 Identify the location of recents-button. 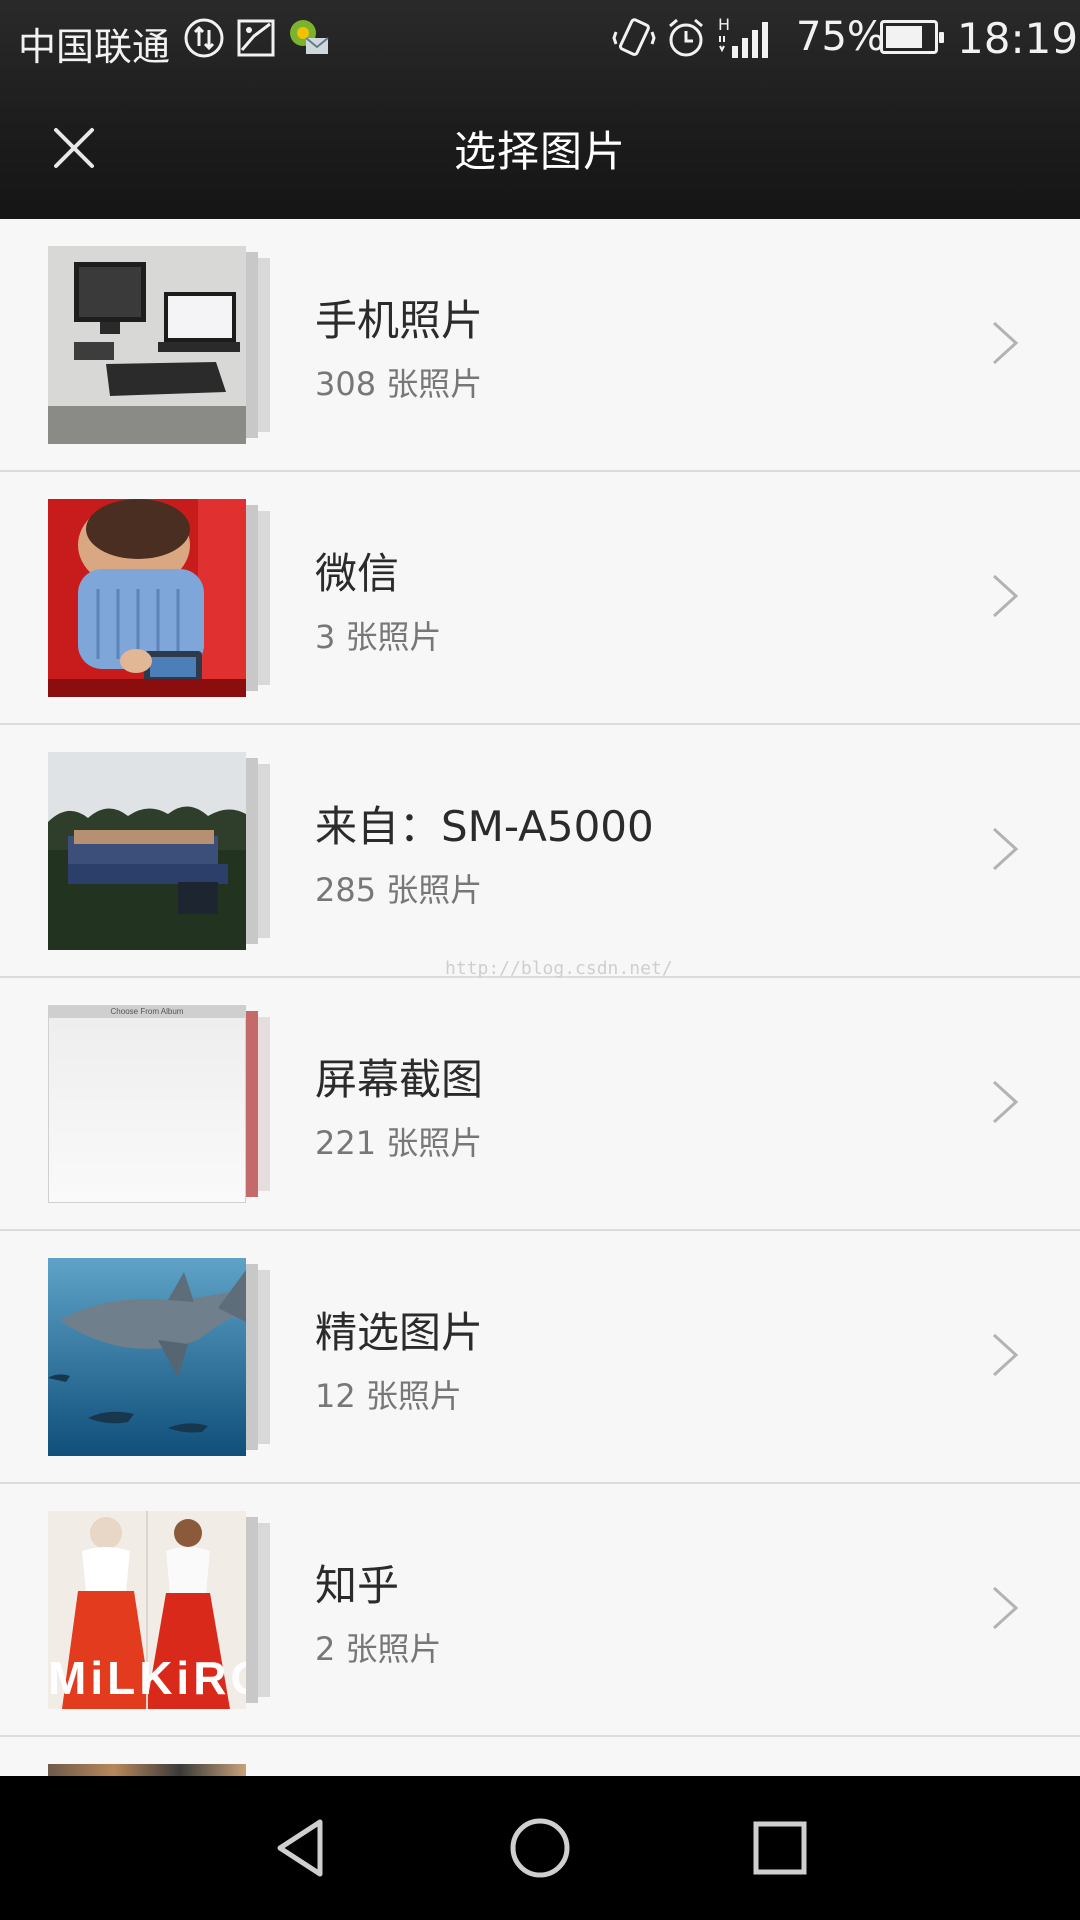
(780, 1848).